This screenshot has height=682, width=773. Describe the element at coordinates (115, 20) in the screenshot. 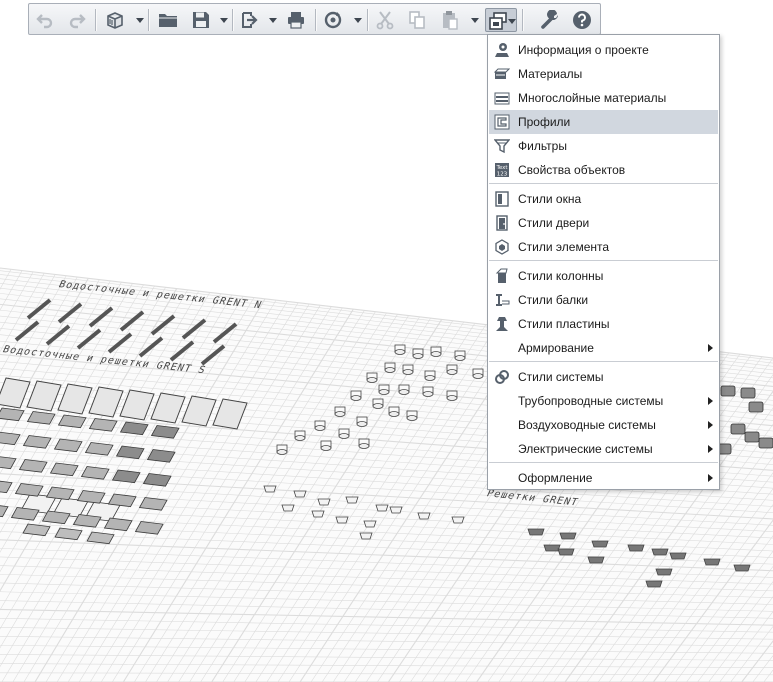

I see `new-document-button` at that location.